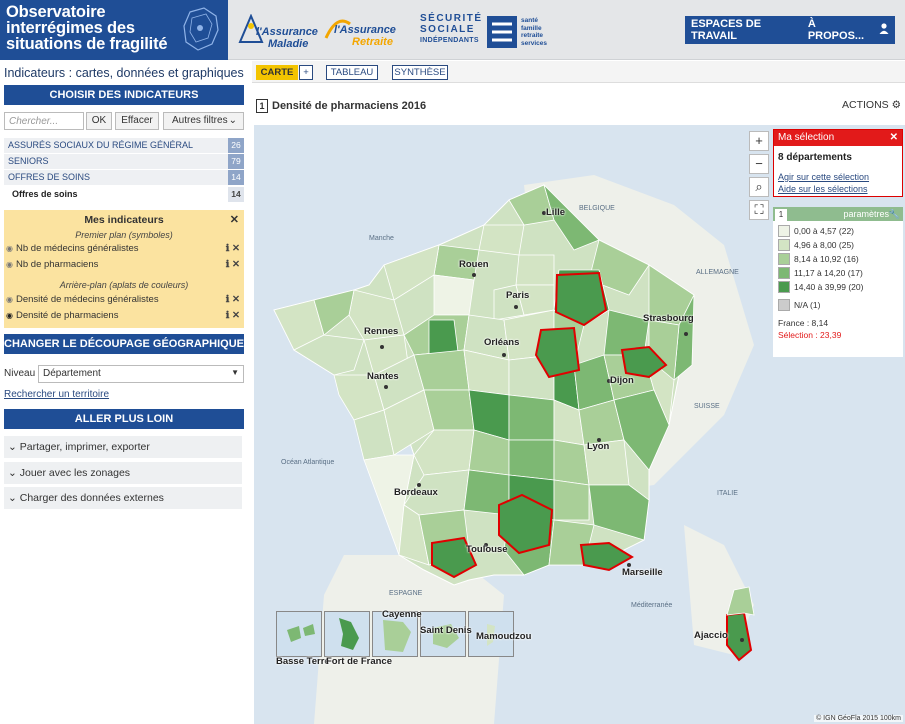  Describe the element at coordinates (123, 498) in the screenshot. I see `accordion-donnees-externes: ⌄ Charger des données externes` at that location.